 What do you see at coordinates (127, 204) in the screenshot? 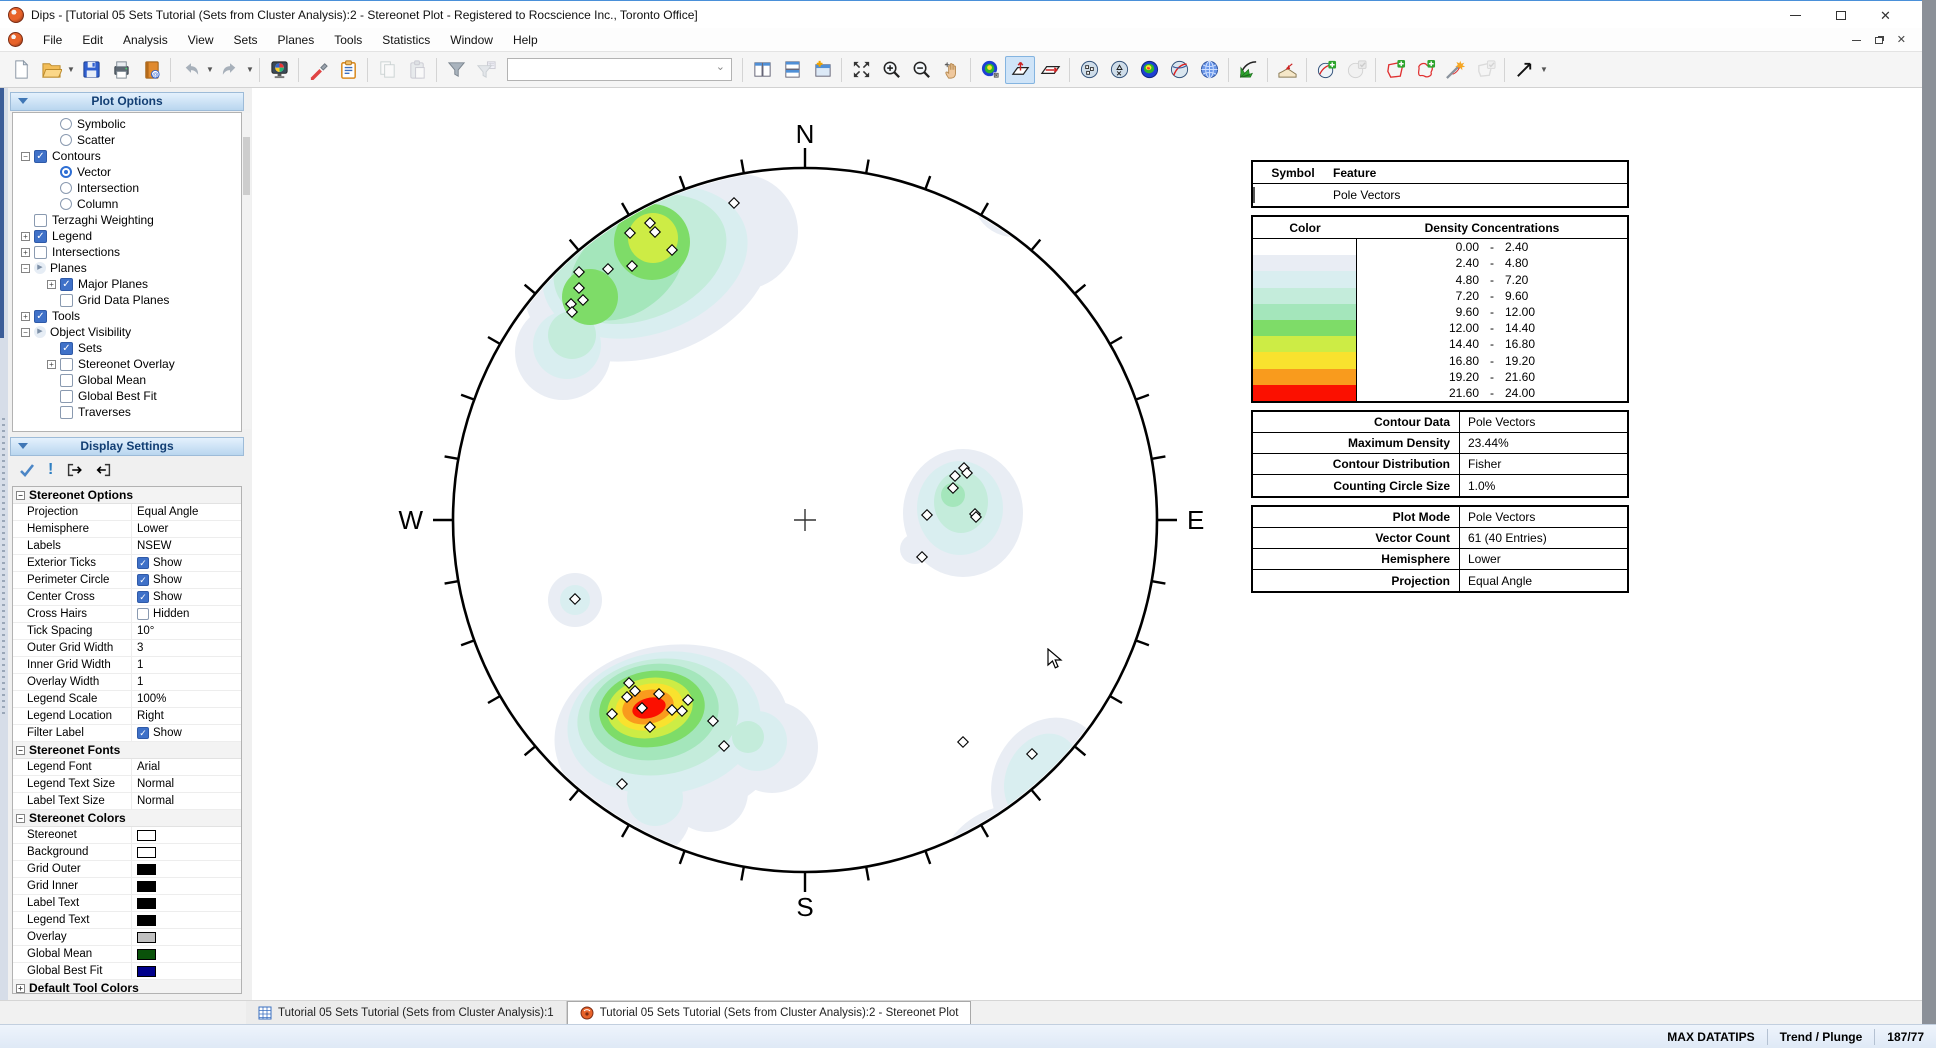
I see `tree-item-column: Column` at bounding box center [127, 204].